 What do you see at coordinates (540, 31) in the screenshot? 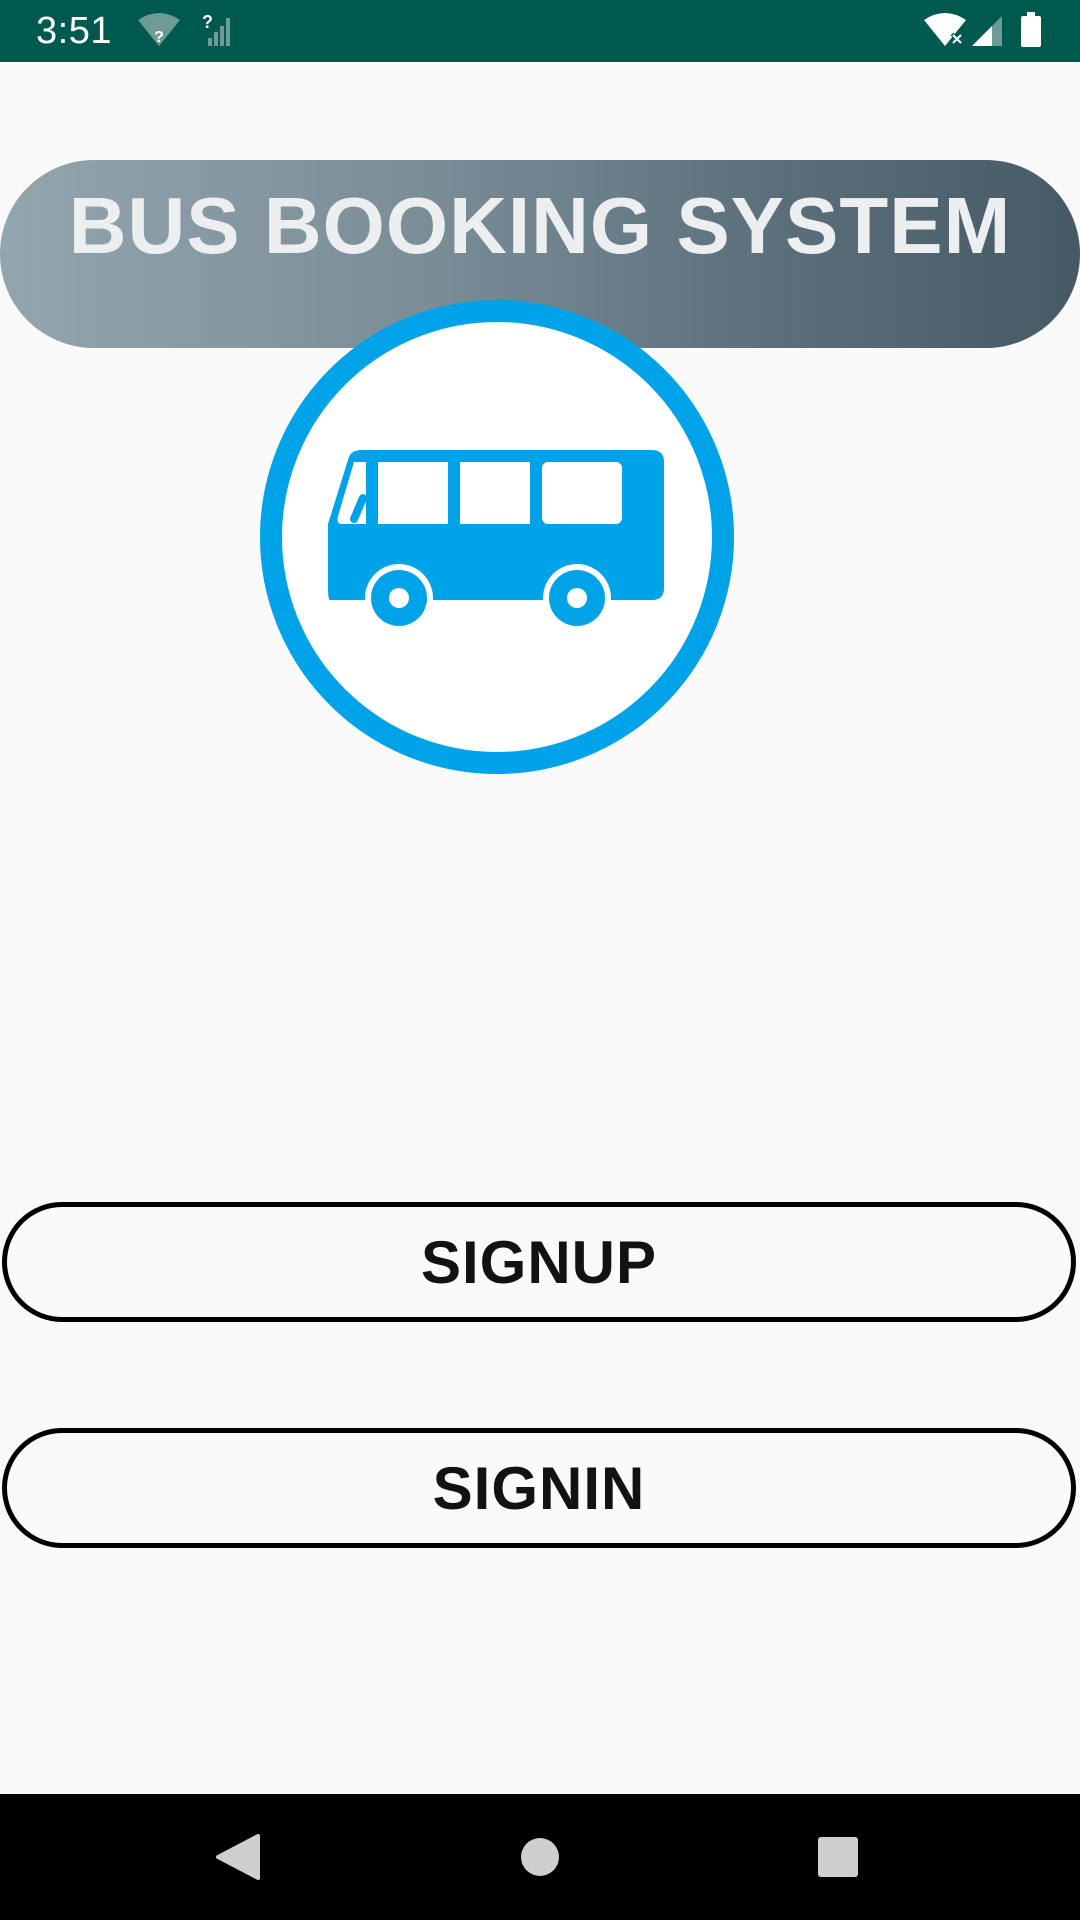
I see `status-bar: 3:51 ? ?` at bounding box center [540, 31].